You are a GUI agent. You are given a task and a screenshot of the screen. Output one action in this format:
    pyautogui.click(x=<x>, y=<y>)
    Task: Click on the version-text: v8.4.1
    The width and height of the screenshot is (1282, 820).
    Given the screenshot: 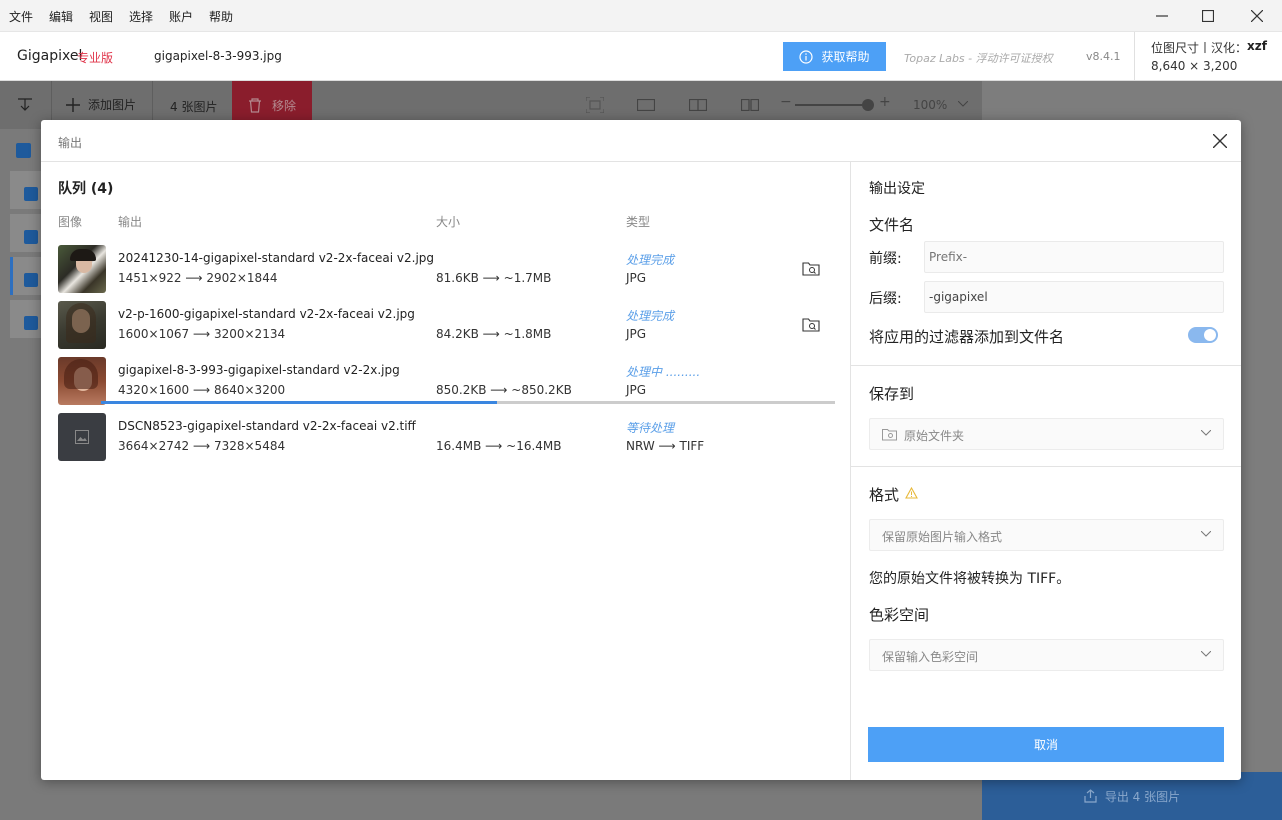 What is the action you would take?
    pyautogui.click(x=1103, y=56)
    